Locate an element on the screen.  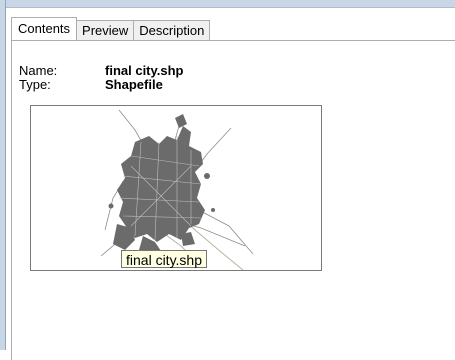
tab-contents: Contents is located at coordinates (44, 28).